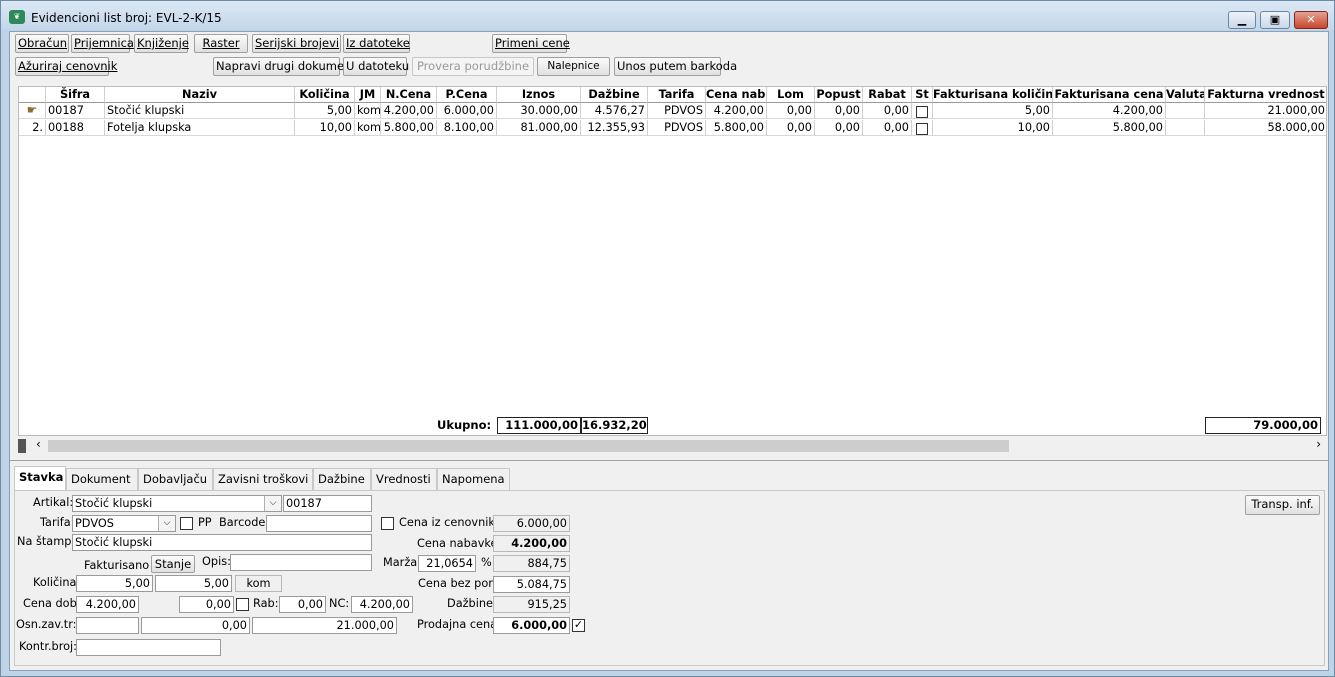  What do you see at coordinates (242, 604) in the screenshot?
I see `rab-checkbox` at bounding box center [242, 604].